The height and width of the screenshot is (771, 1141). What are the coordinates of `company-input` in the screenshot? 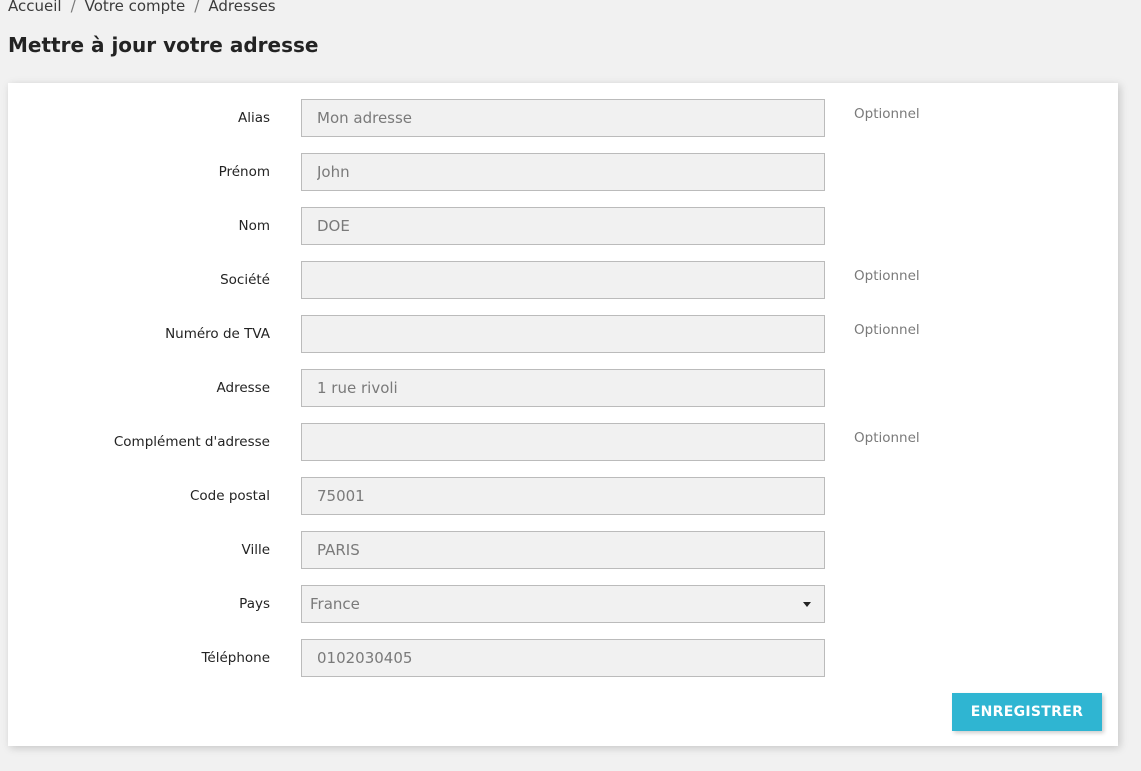 It's located at (563, 280).